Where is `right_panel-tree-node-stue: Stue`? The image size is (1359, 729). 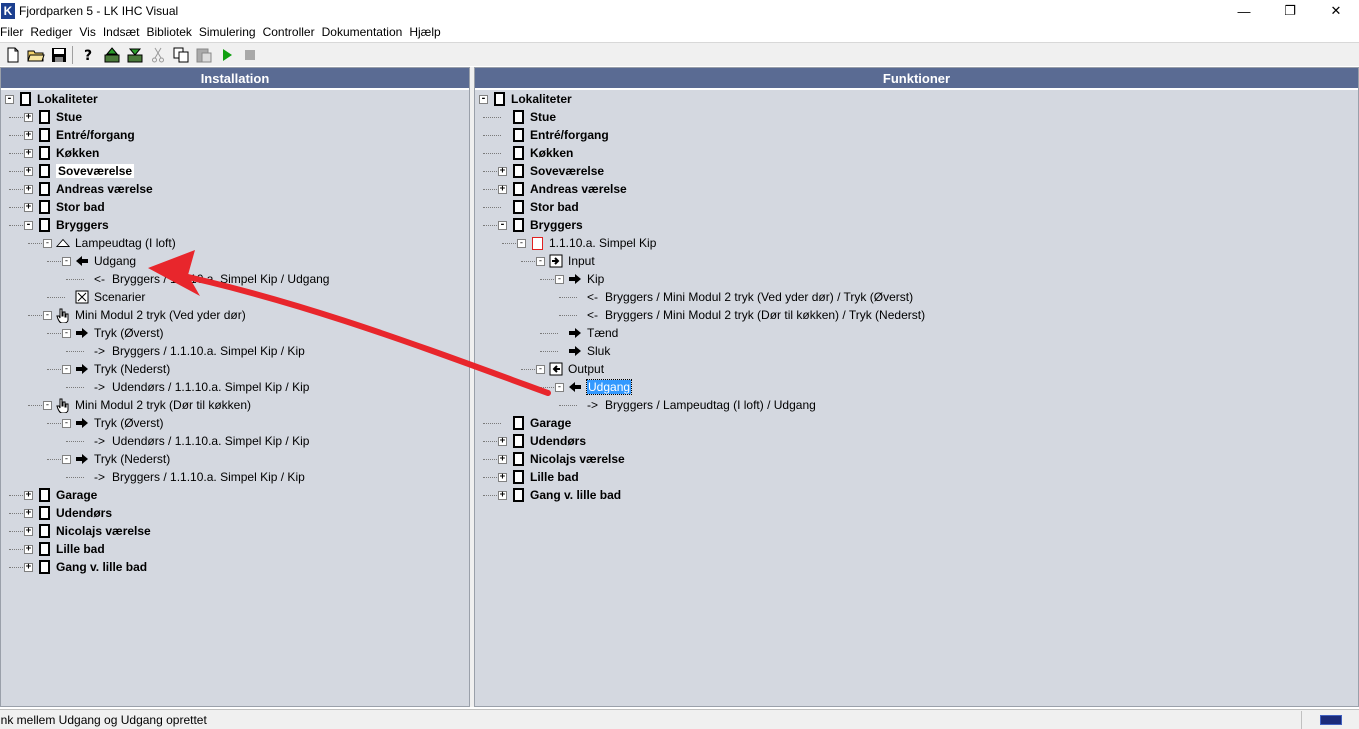 right_panel-tree-node-stue: Stue is located at coordinates (527, 117).